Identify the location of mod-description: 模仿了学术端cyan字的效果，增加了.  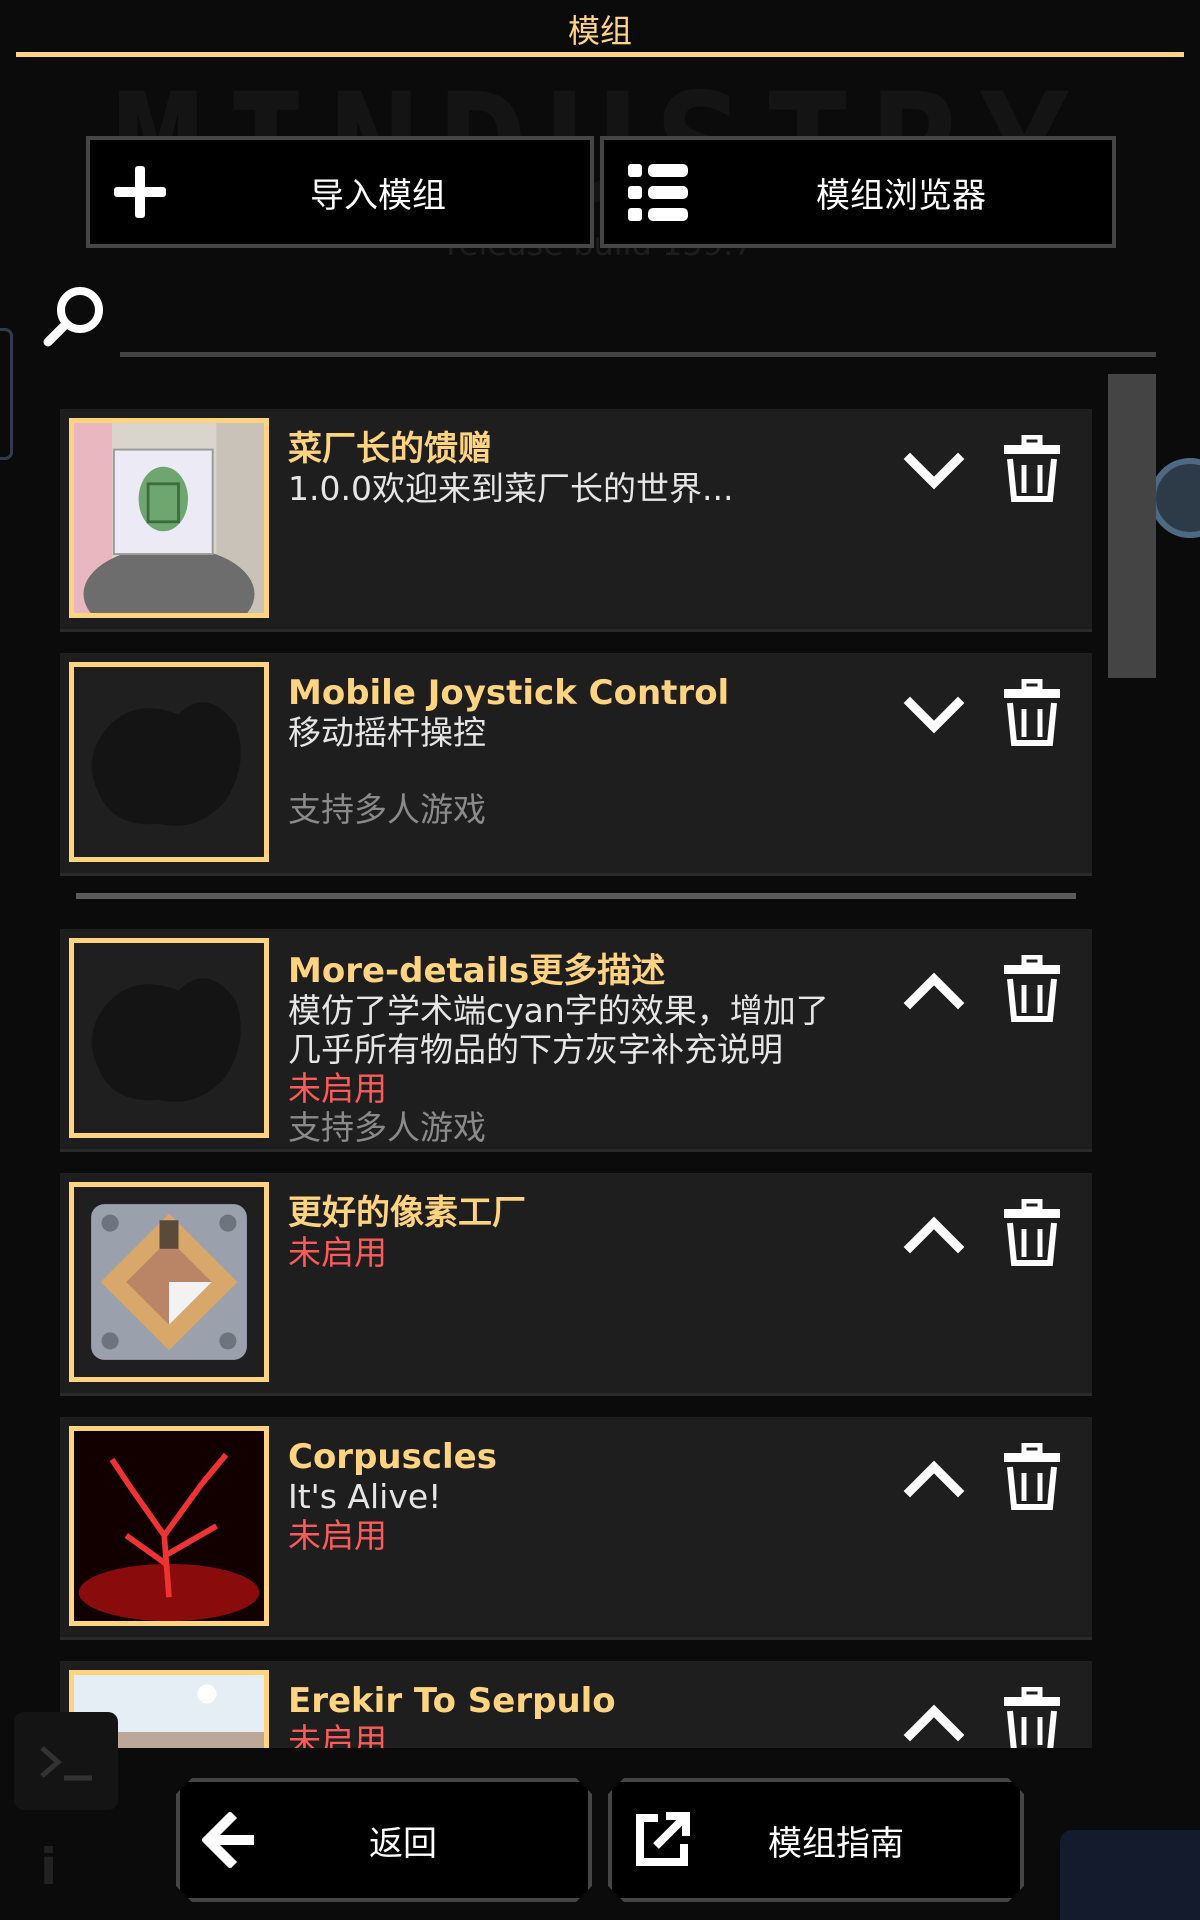
(558, 1010).